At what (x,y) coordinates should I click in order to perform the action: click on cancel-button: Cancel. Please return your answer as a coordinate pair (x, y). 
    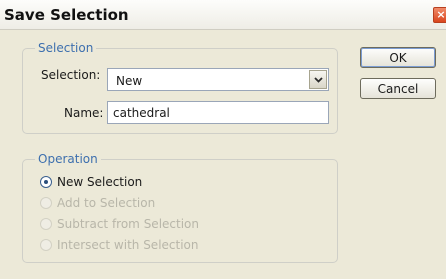
    Looking at the image, I should click on (398, 88).